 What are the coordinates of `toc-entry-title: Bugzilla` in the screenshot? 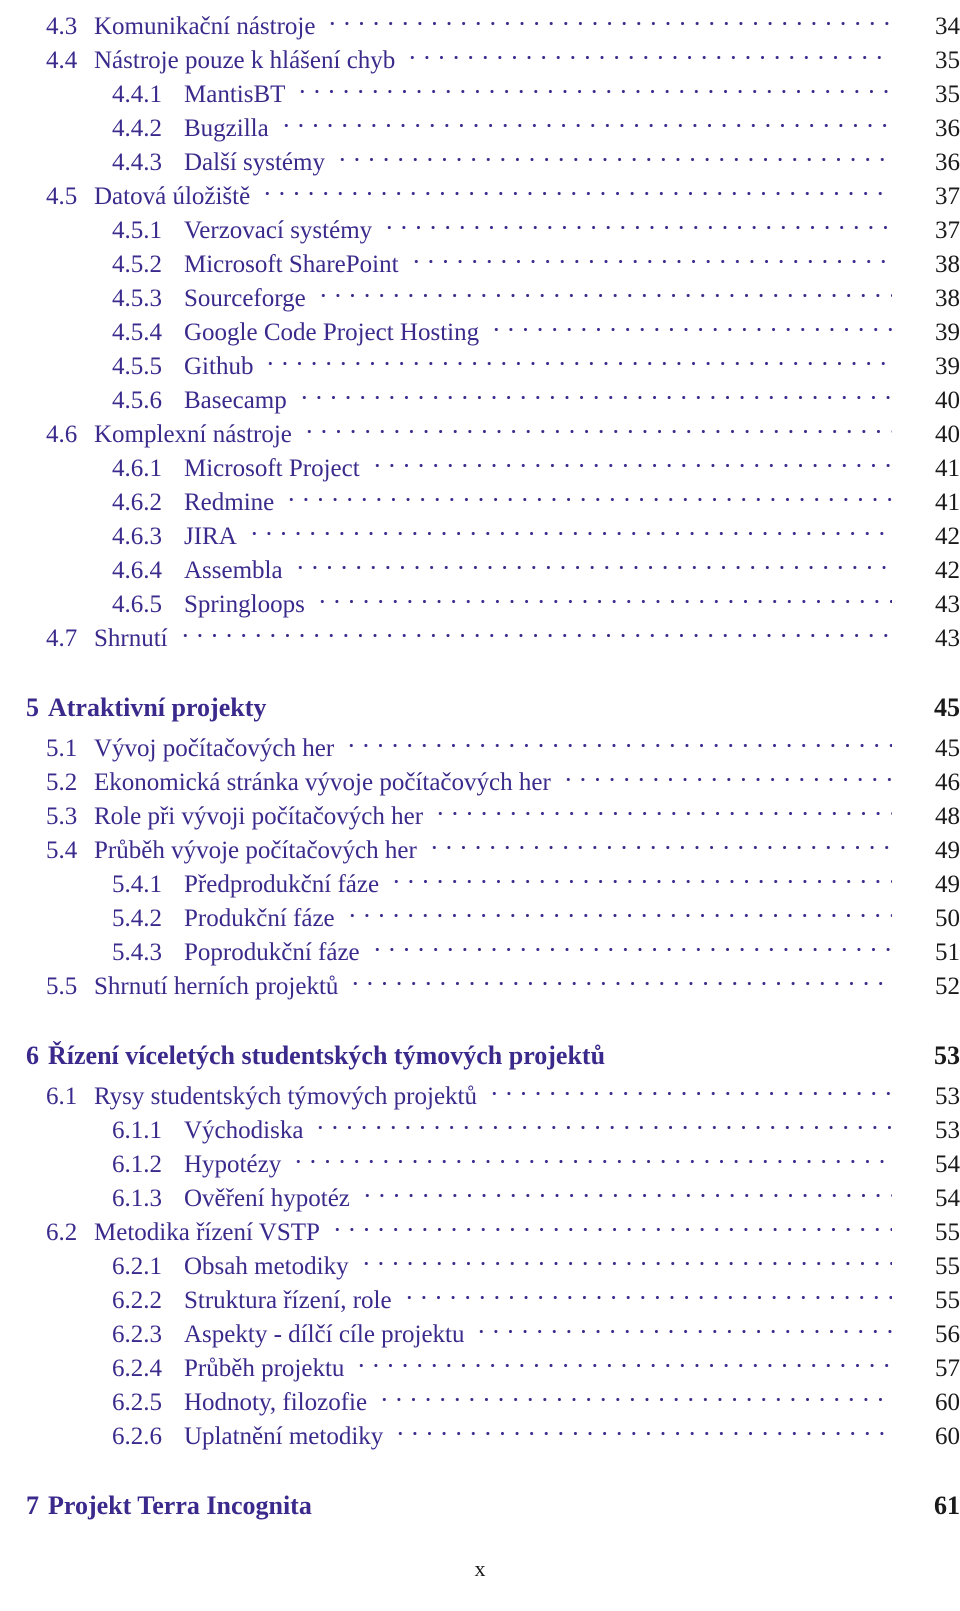 It's located at (226, 128).